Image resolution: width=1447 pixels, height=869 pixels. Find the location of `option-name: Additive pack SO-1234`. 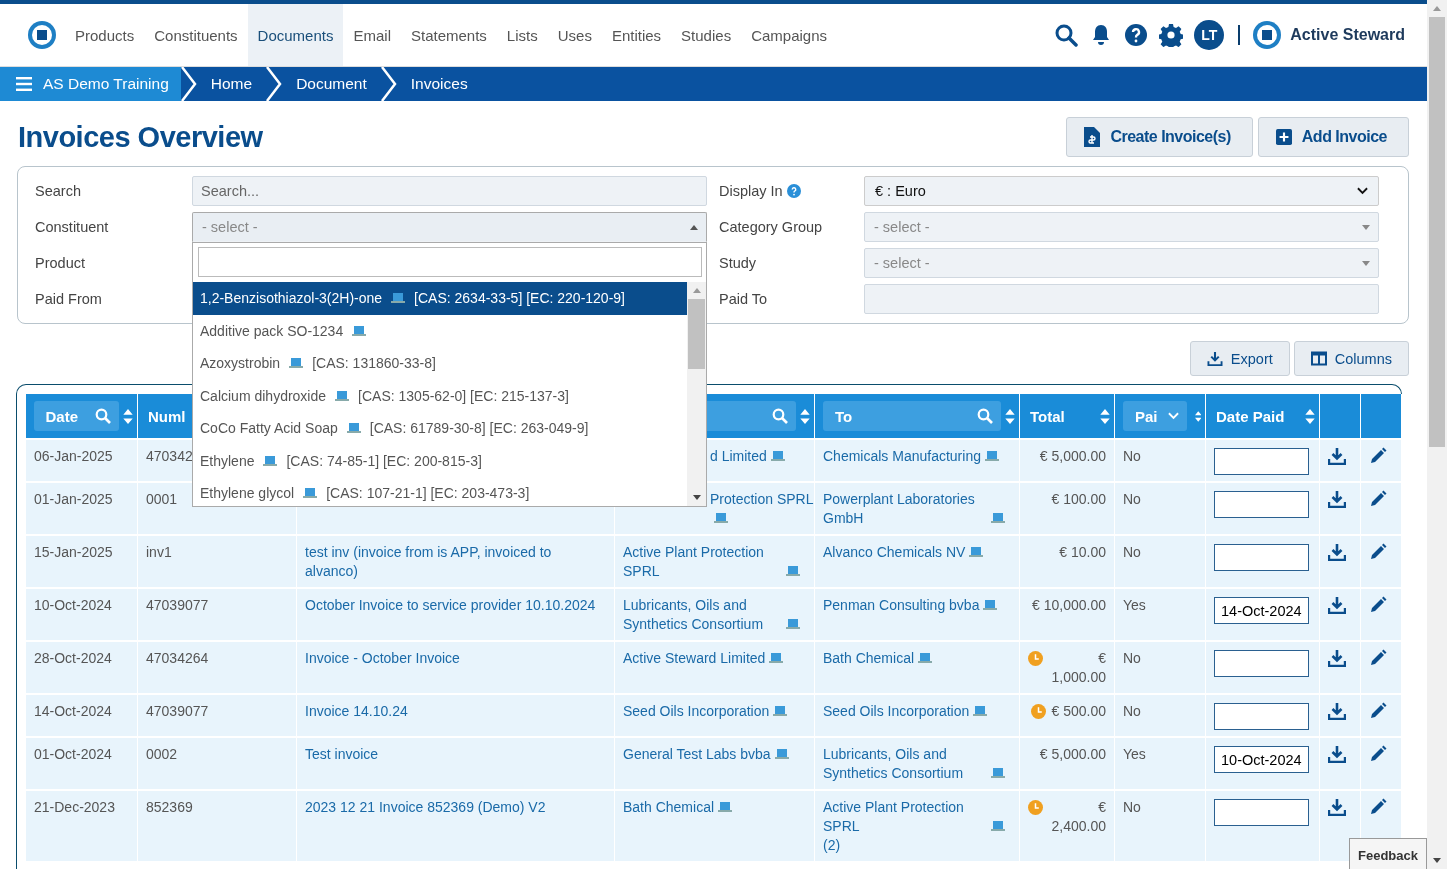

option-name: Additive pack SO-1234 is located at coordinates (272, 330).